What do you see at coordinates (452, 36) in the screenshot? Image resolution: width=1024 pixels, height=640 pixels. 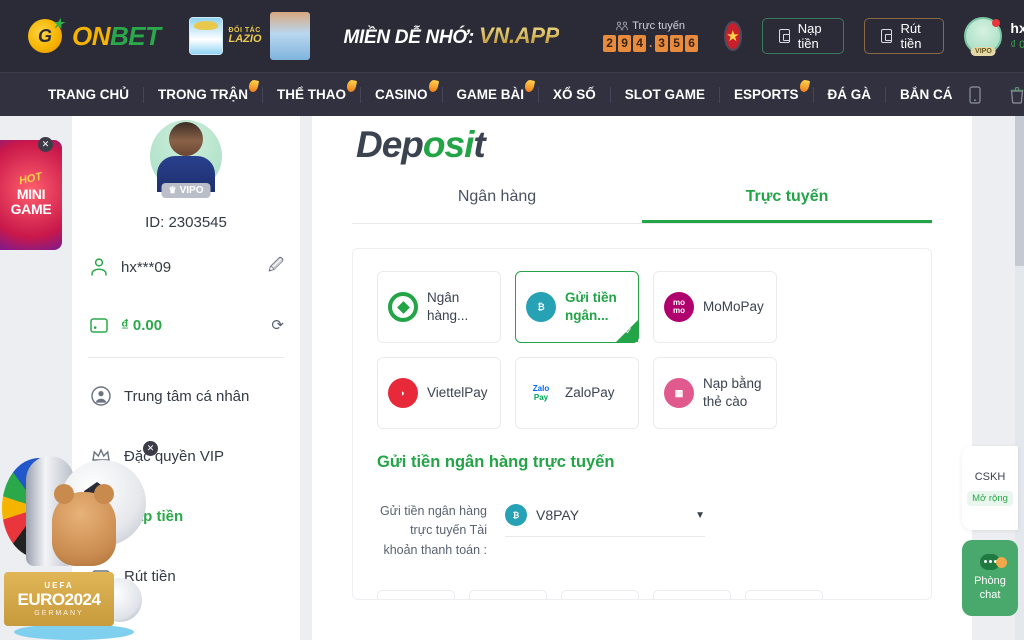 I see `promo-domain-banner: MIỀN DỄ NHỚ: VN.APP` at bounding box center [452, 36].